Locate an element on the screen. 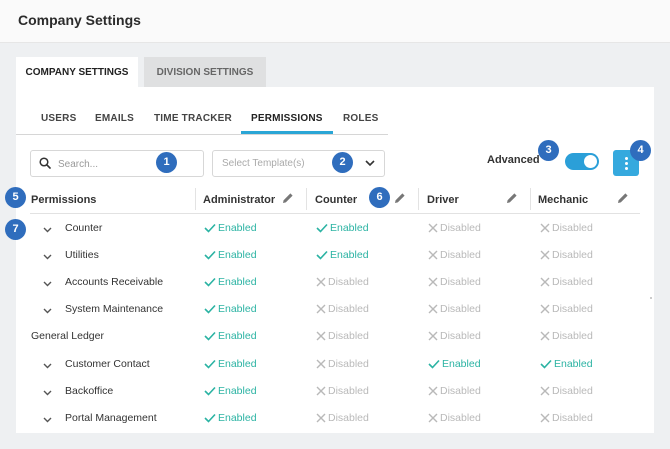 The height and width of the screenshot is (449, 670). permission-label: Portal Management is located at coordinates (111, 418).